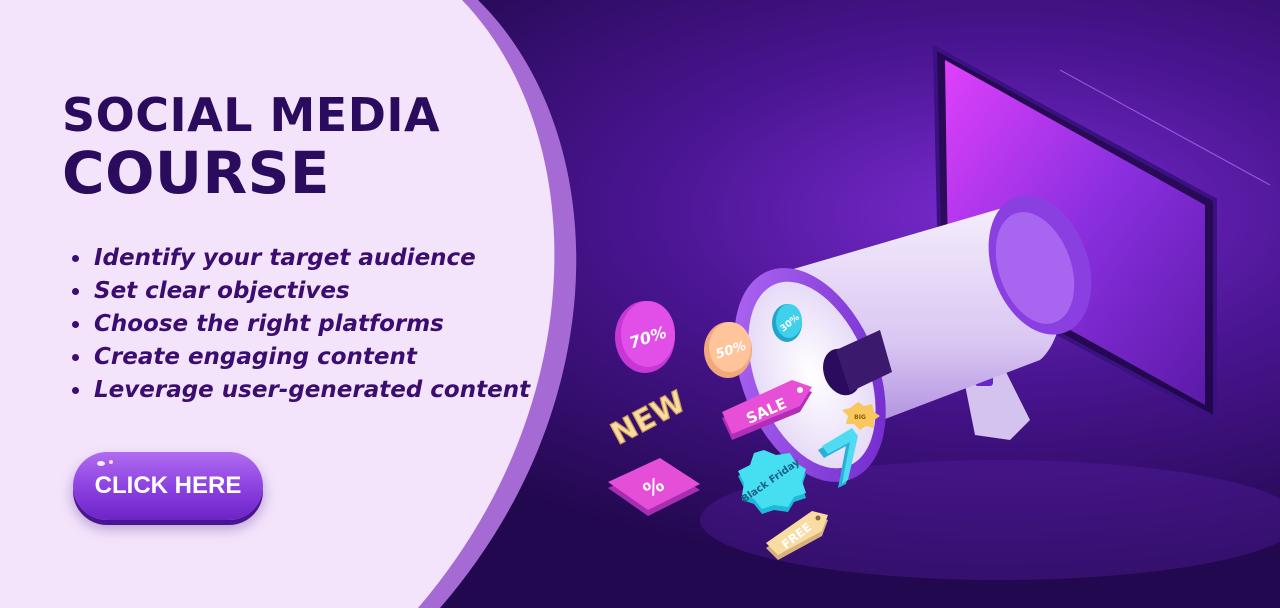  Describe the element at coordinates (797, 535) in the screenshot. I see `badge-free: FREE` at that location.